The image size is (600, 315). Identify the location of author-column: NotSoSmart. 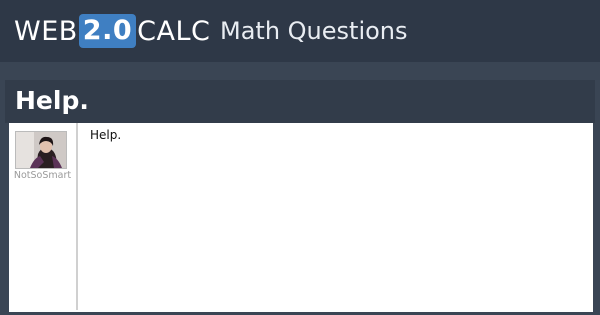
(43, 216).